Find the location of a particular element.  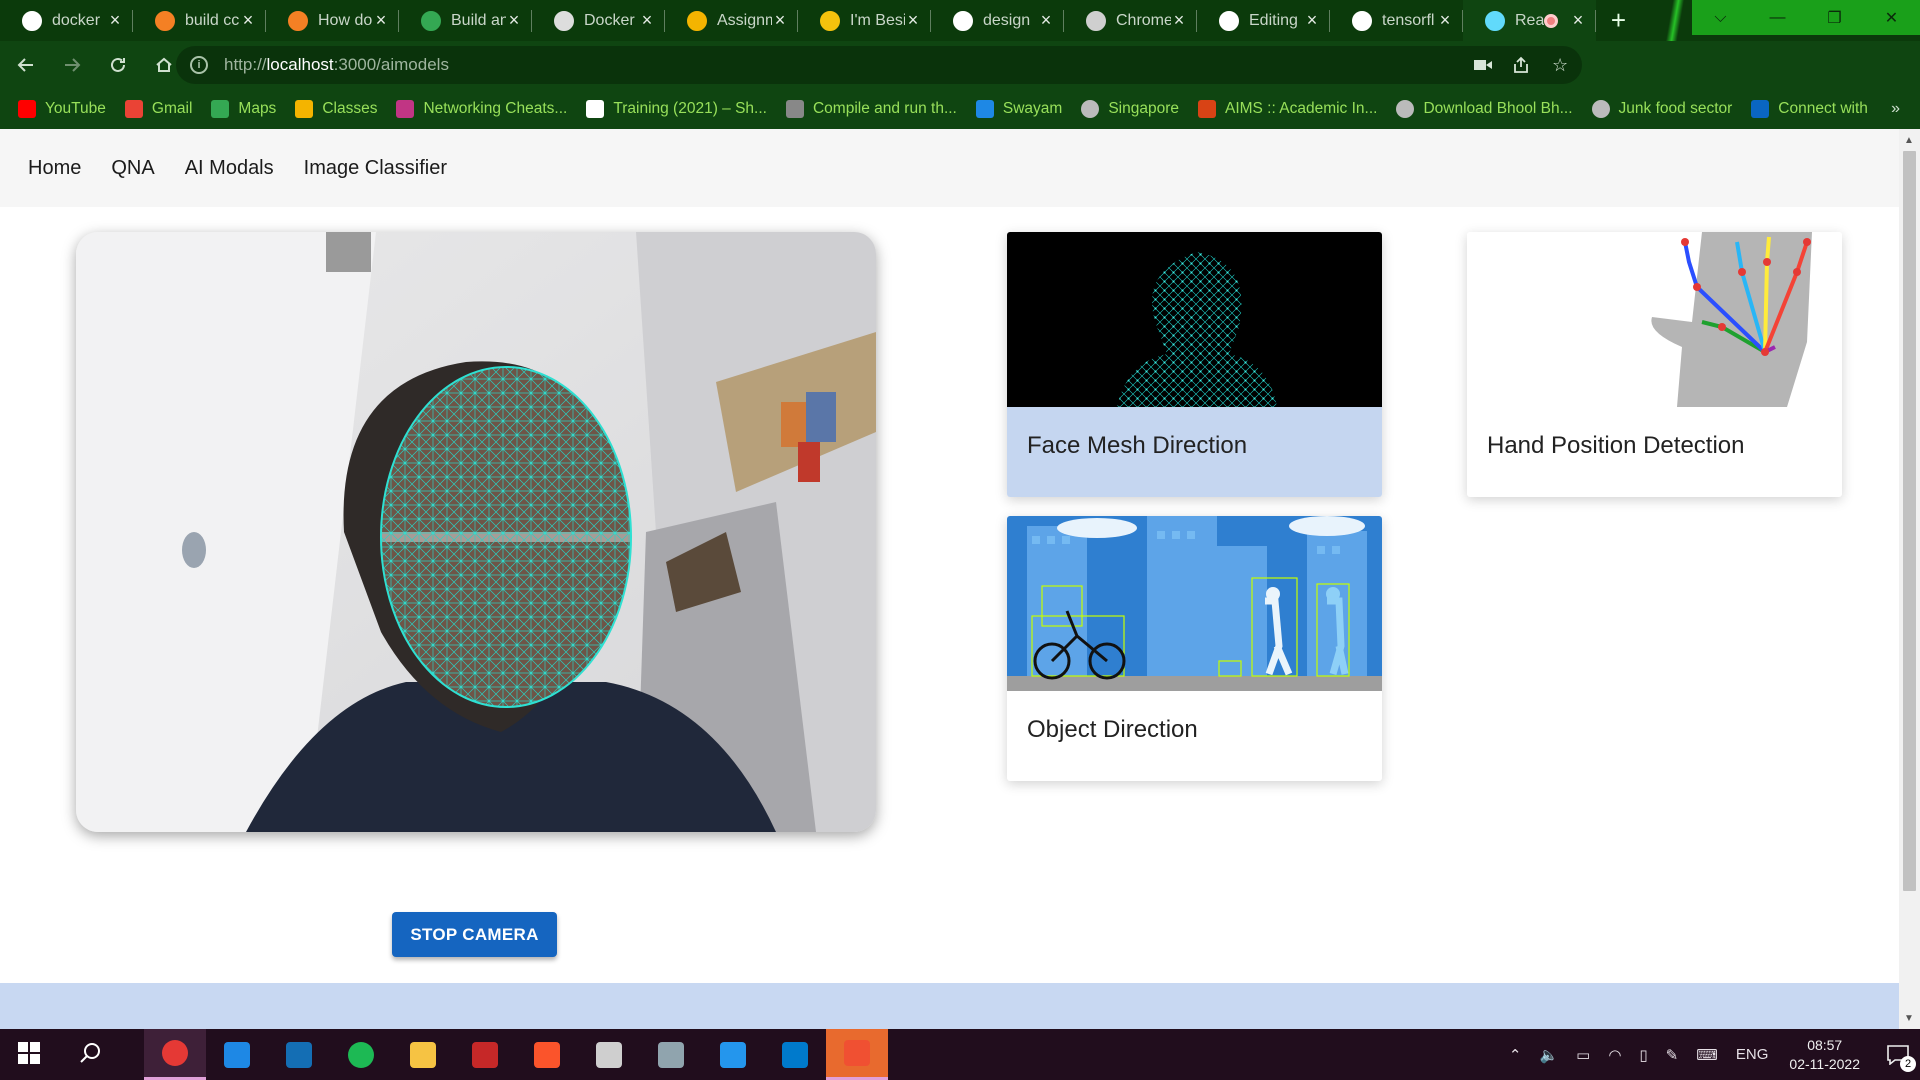

wifi-icon: ◠ is located at coordinates (1614, 1055).